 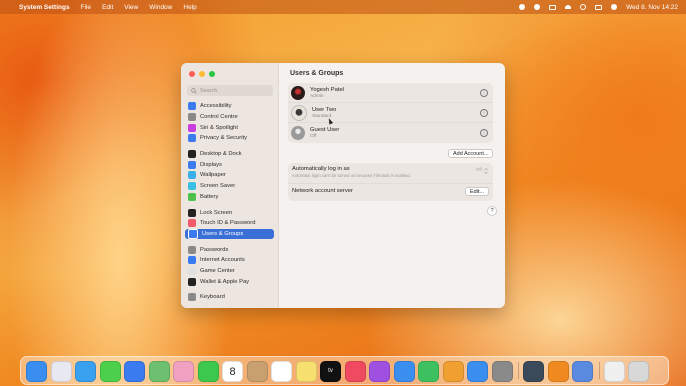 What do you see at coordinates (192, 74) in the screenshot?
I see `close-window-button` at bounding box center [192, 74].